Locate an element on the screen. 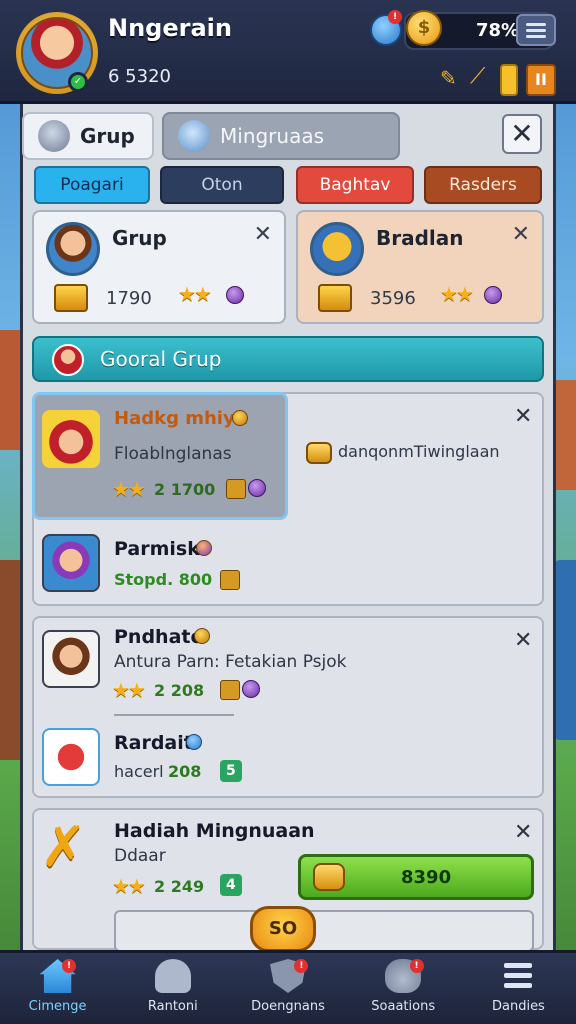 Image resolution: width=576 pixels, height=1024 pixels. coin-amount: 78% is located at coordinates (498, 30).